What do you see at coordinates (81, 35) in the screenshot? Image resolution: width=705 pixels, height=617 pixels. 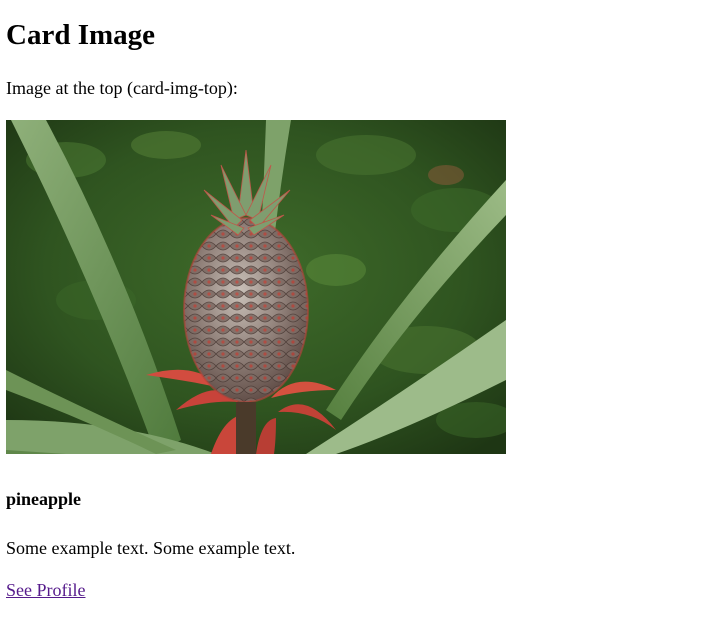 I see `page-title: Card Image` at bounding box center [81, 35].